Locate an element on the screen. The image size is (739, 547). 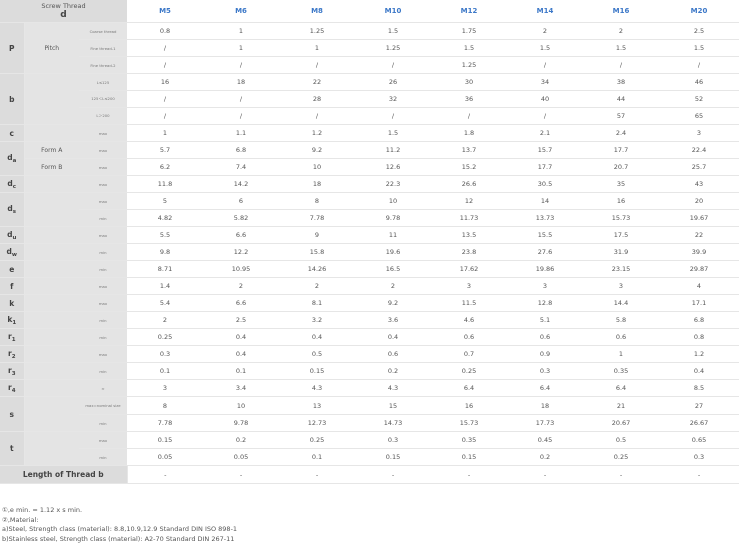
value-cell: 7.78 is located at coordinates (317, 218).